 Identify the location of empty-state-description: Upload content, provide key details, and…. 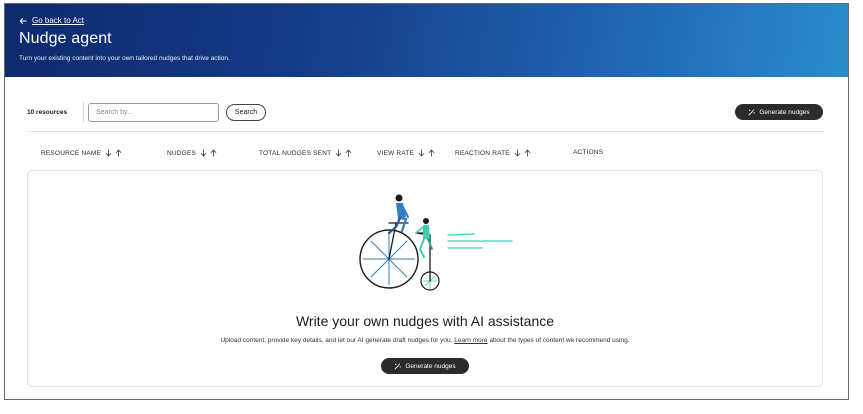
(425, 340).